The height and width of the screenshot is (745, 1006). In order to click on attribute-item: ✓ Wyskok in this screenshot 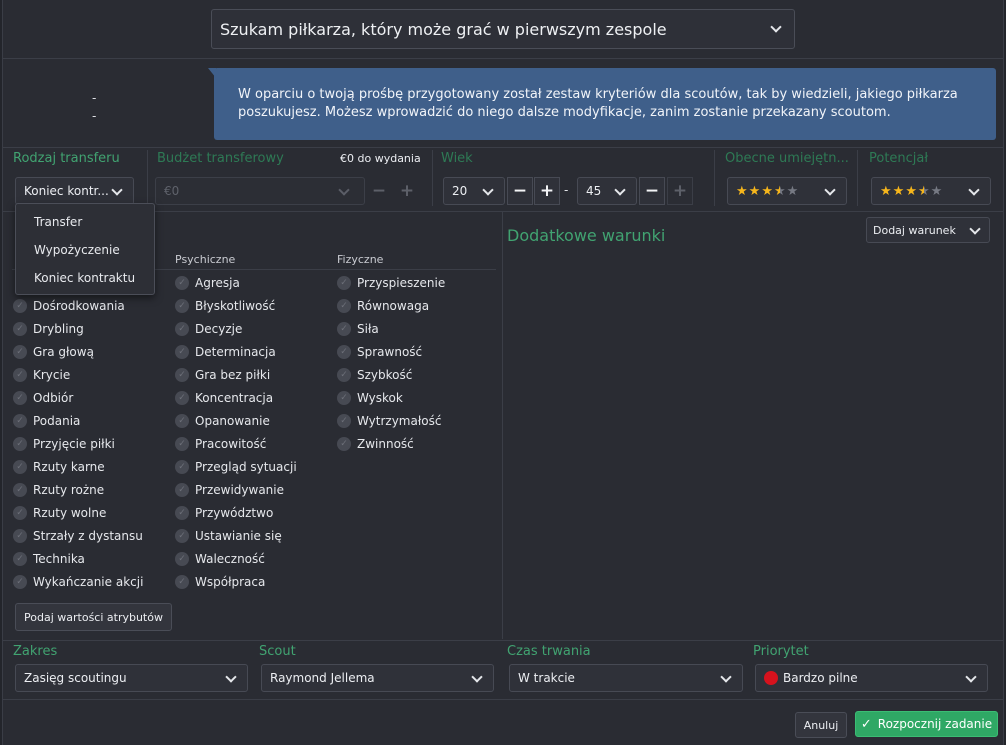, I will do `click(391, 397)`.